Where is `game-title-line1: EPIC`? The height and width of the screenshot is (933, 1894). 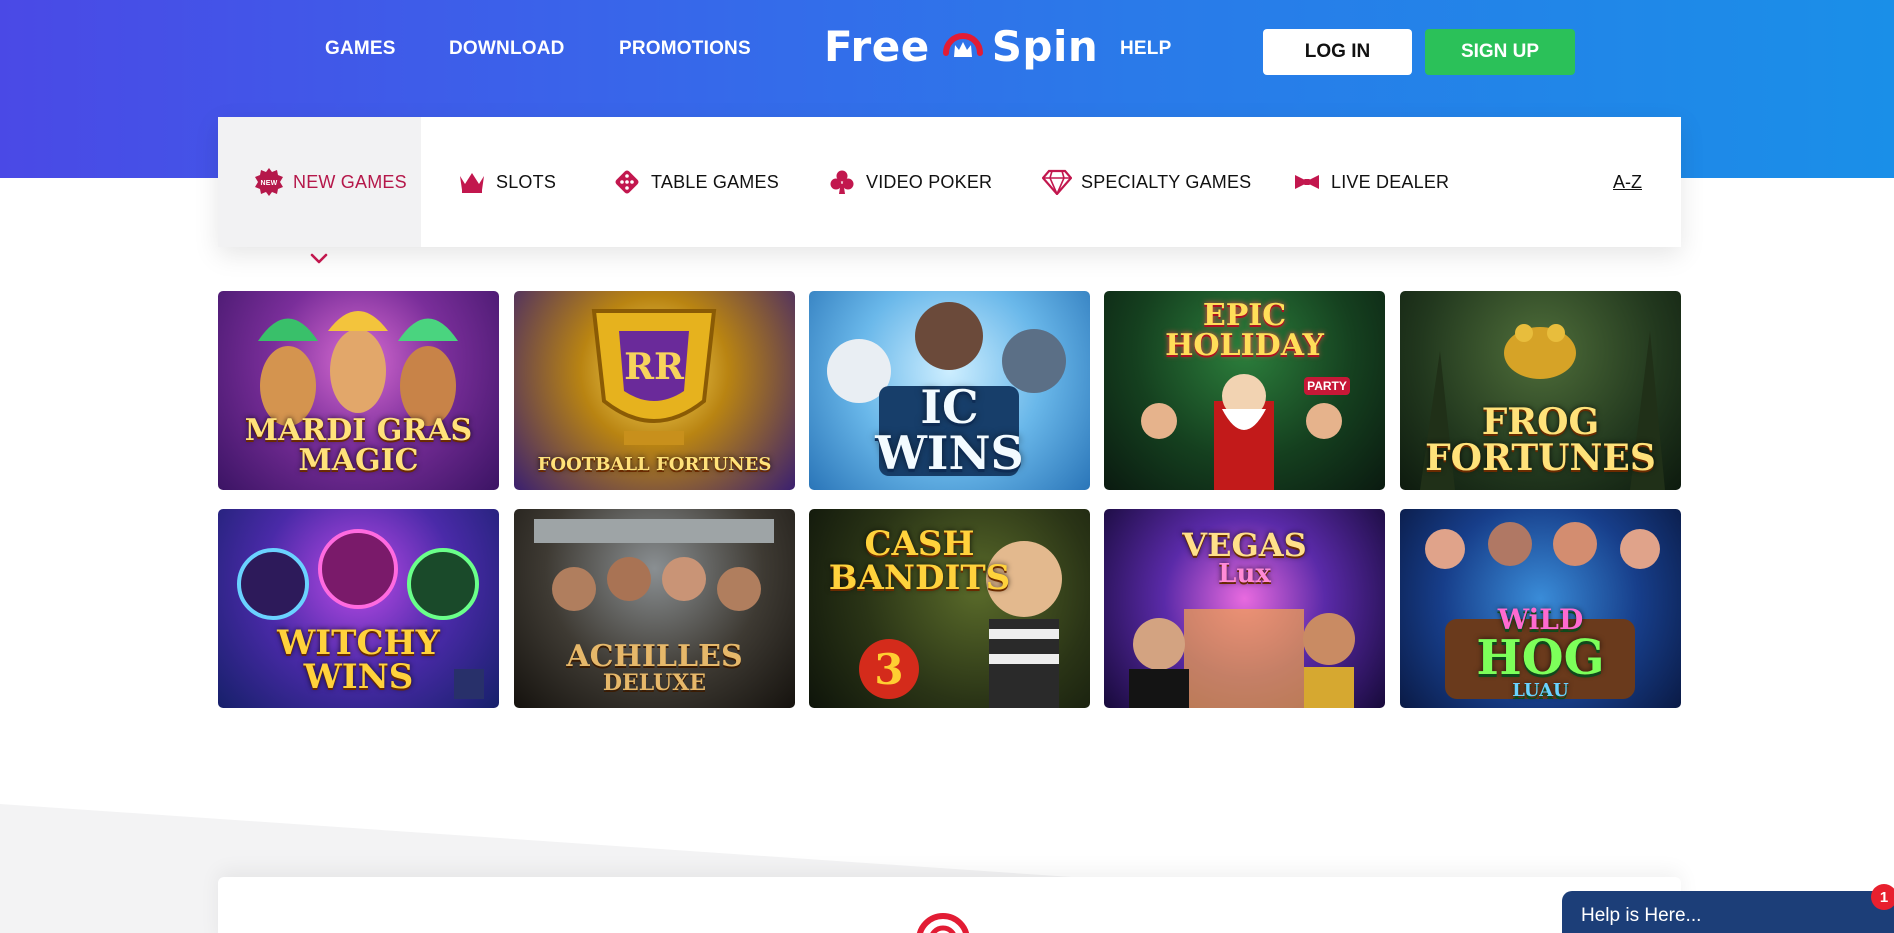 game-title-line1: EPIC is located at coordinates (1244, 315).